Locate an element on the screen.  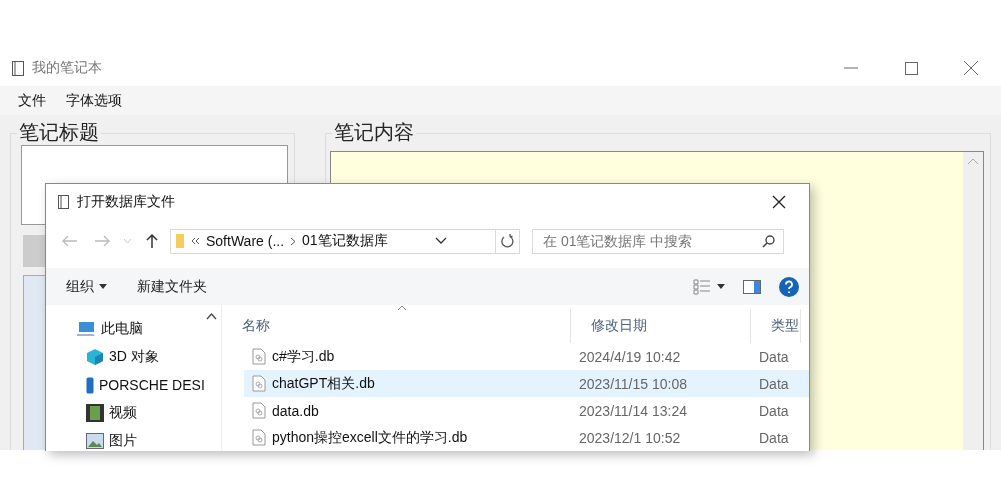
file-date: 2024/4/19 10:42 is located at coordinates (630, 356).